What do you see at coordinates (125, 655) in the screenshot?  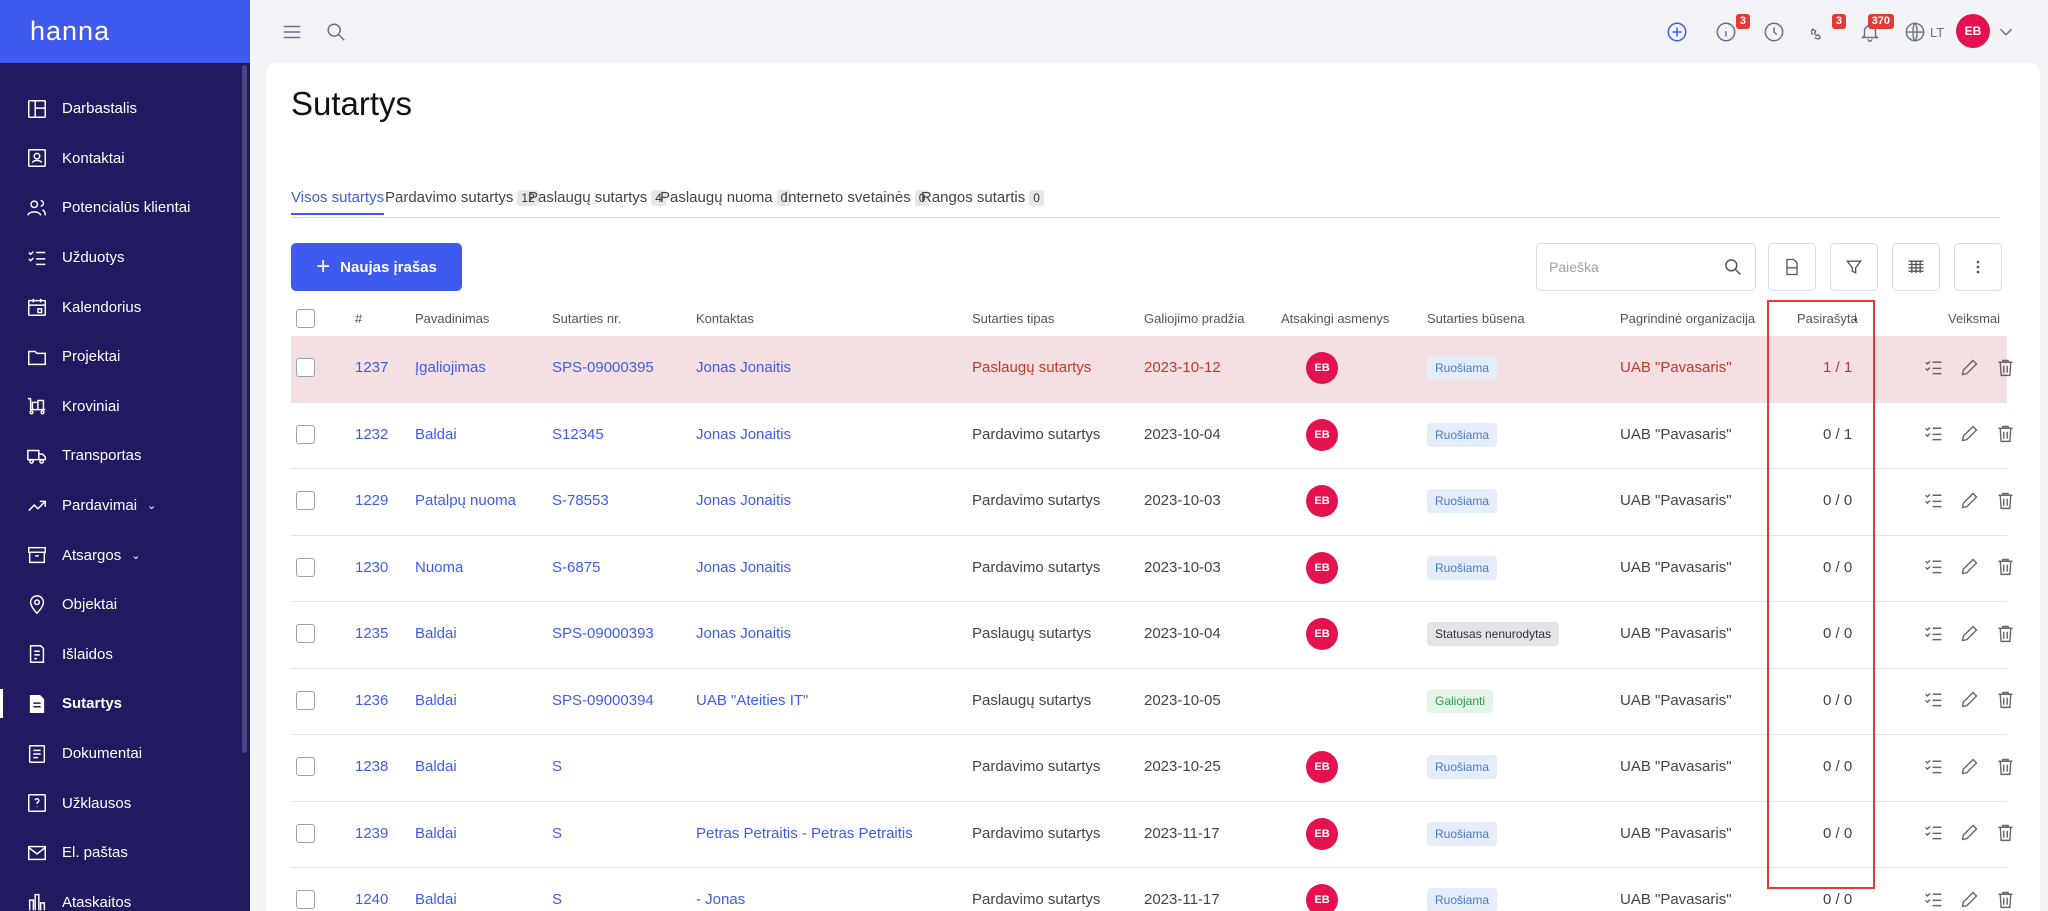 I see `sidebar-item-12: Išlaidos` at bounding box center [125, 655].